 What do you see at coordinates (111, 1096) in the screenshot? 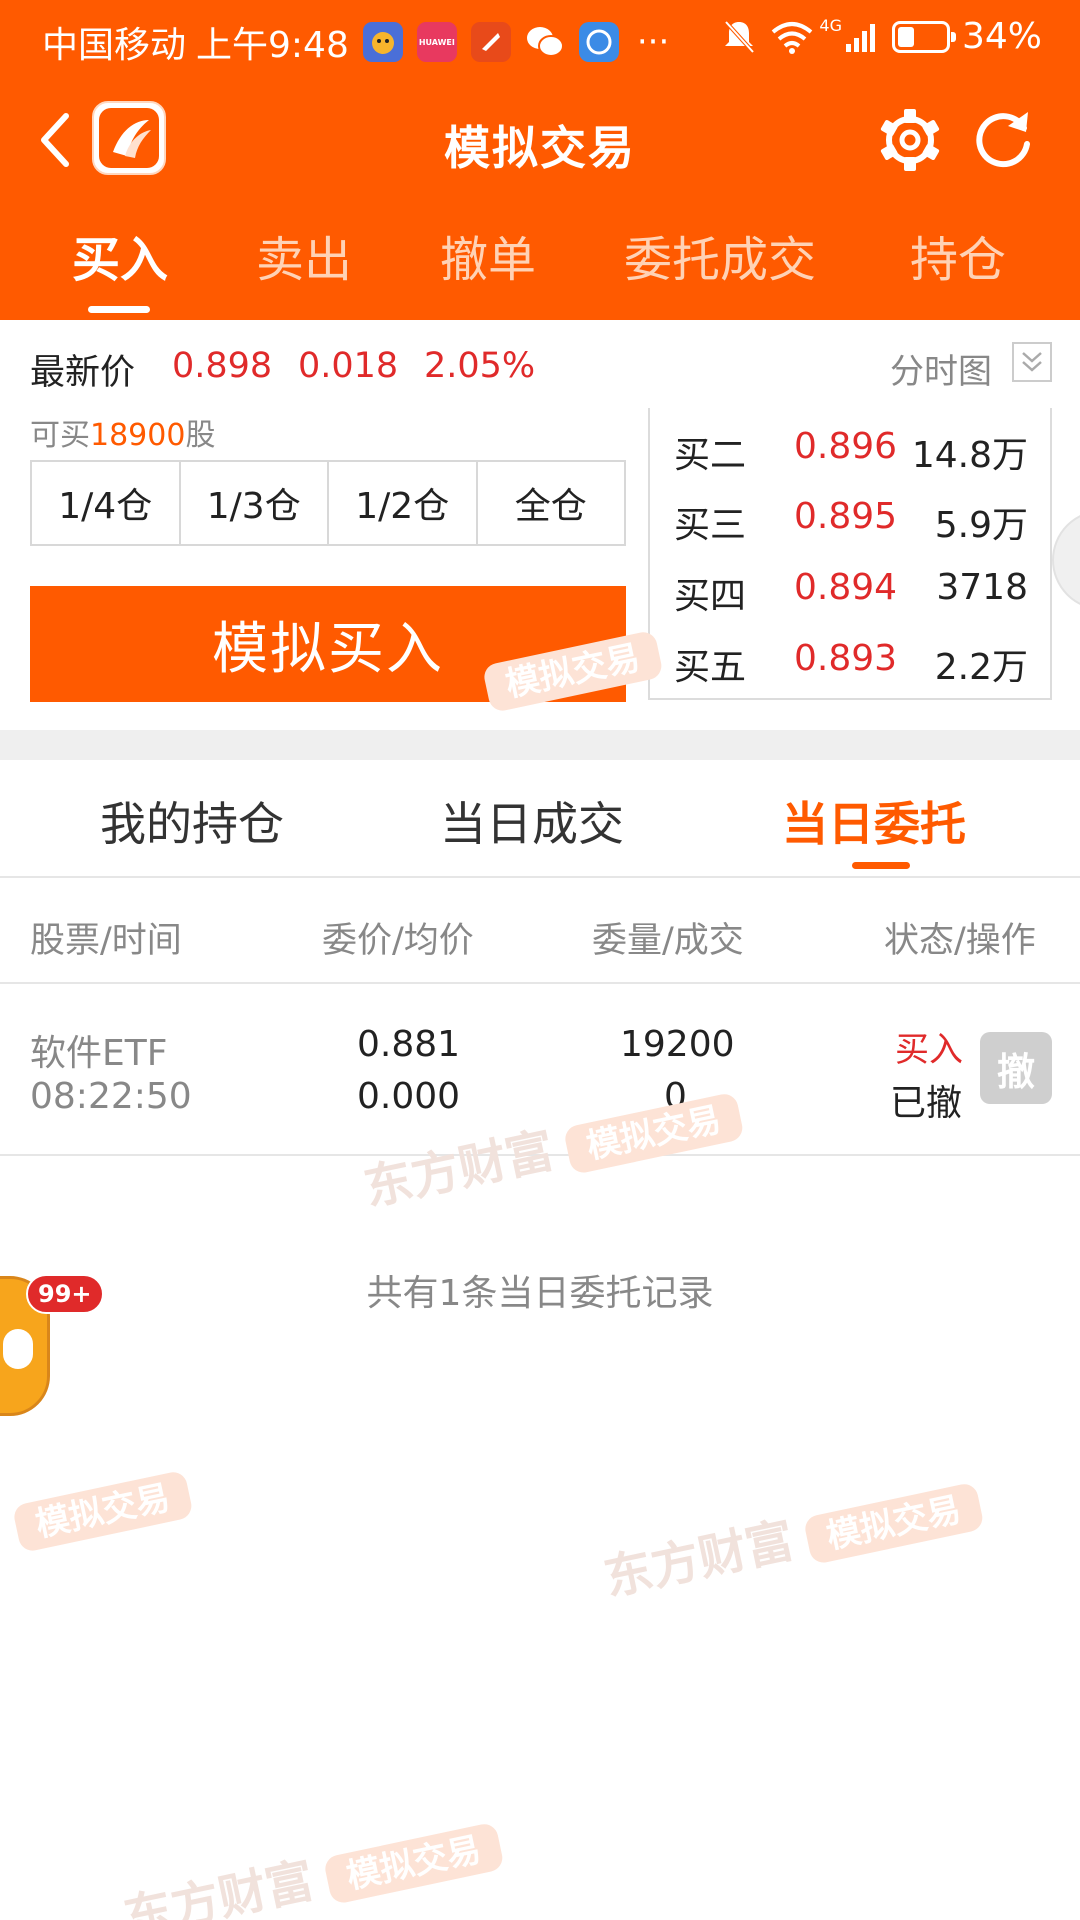
I see `order-time: 08:22:50` at bounding box center [111, 1096].